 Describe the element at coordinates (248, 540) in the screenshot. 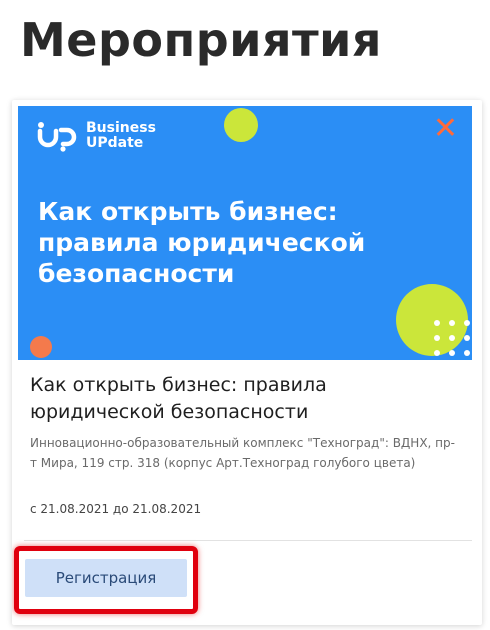

I see `divider` at that location.